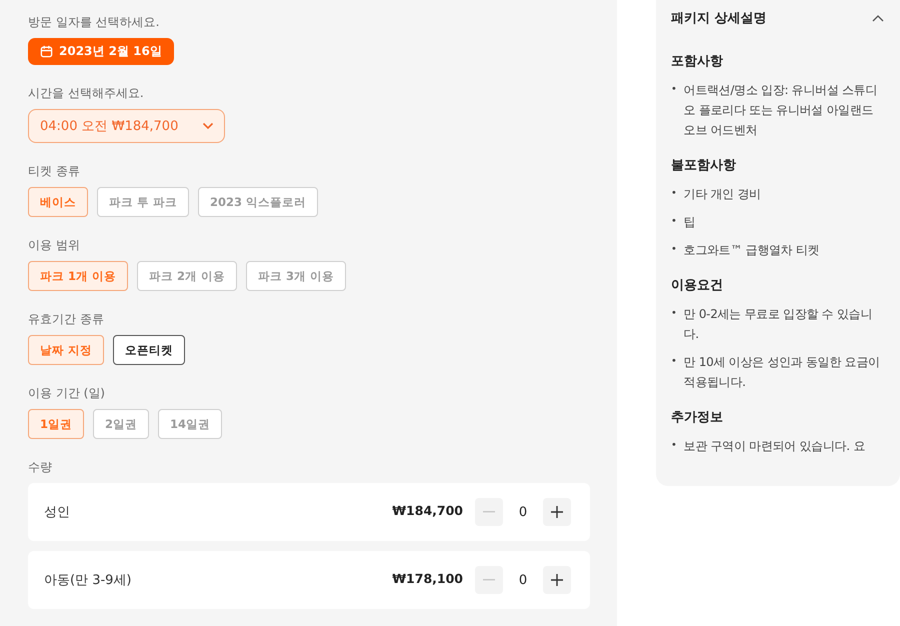 Image resolution: width=900 pixels, height=626 pixels. Describe the element at coordinates (143, 202) in the screenshot. I see `option-button: 파크 투 파크` at that location.